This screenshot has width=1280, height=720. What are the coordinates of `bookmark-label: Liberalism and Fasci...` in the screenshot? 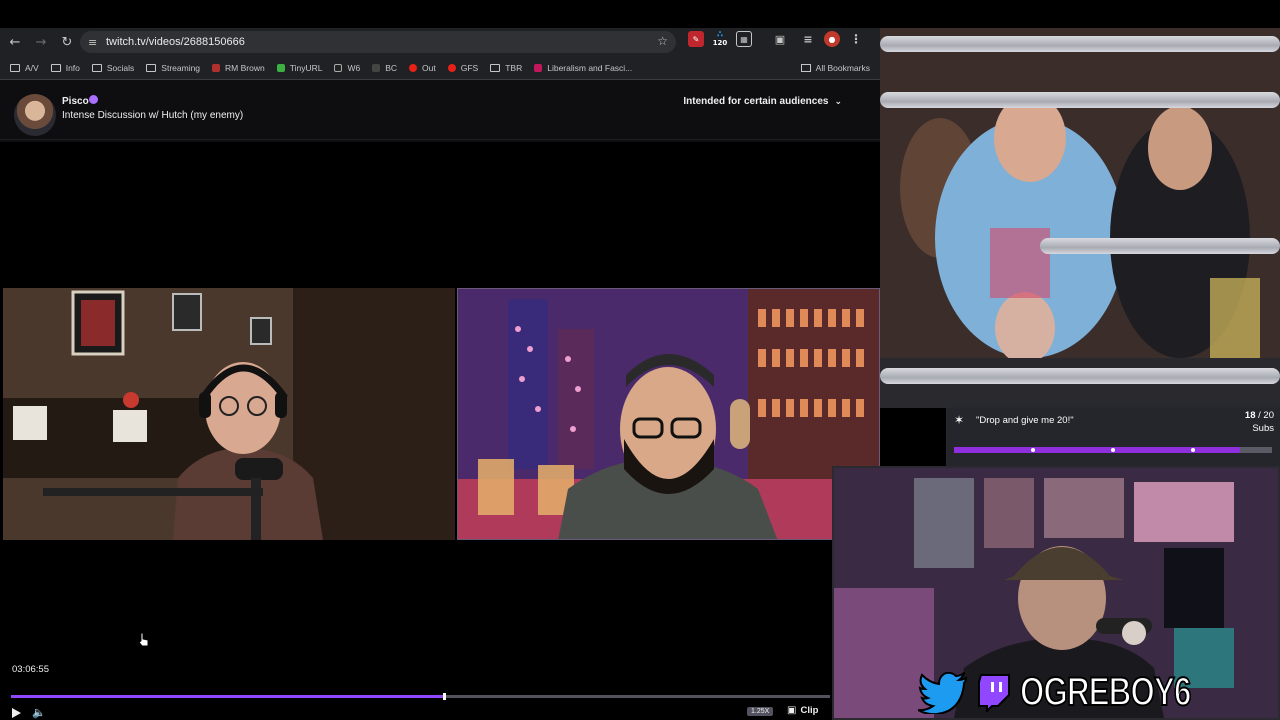 It's located at (590, 67).